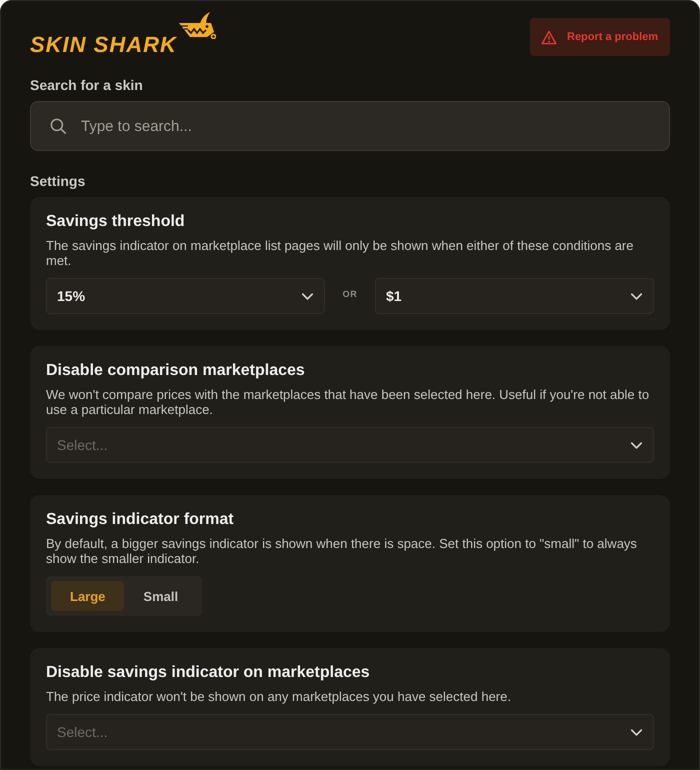  Describe the element at coordinates (58, 181) in the screenshot. I see `section-heading: Settings` at that location.